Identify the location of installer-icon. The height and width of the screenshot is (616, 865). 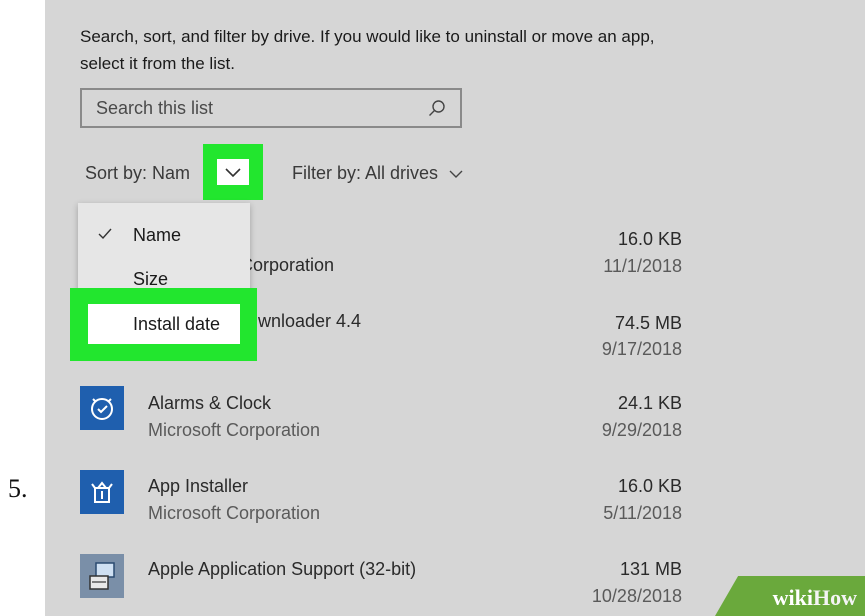
(102, 576).